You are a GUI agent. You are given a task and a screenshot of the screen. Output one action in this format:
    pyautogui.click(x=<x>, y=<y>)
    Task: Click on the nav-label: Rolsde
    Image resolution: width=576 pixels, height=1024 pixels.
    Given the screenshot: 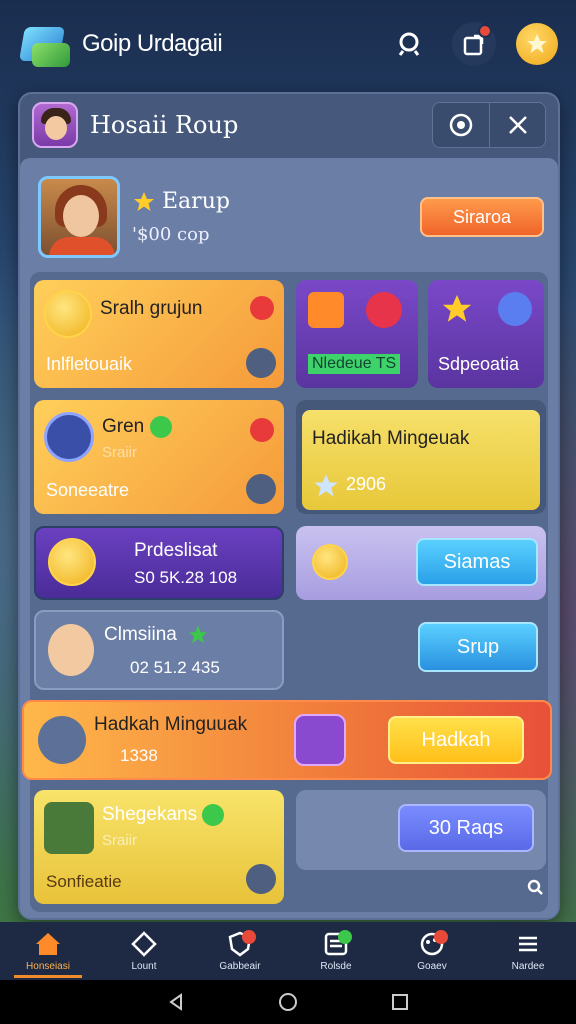 What is the action you would take?
    pyautogui.click(x=336, y=966)
    